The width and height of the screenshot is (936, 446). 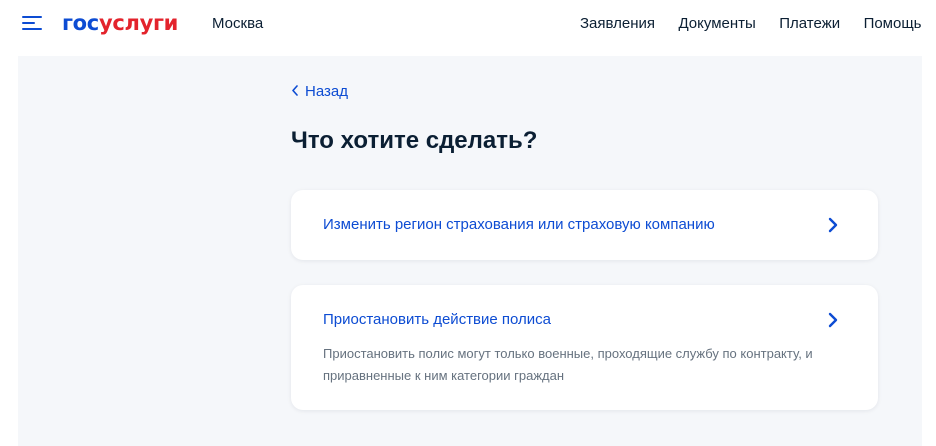 I want to click on nav-item-payments: Платежи, so click(x=809, y=24).